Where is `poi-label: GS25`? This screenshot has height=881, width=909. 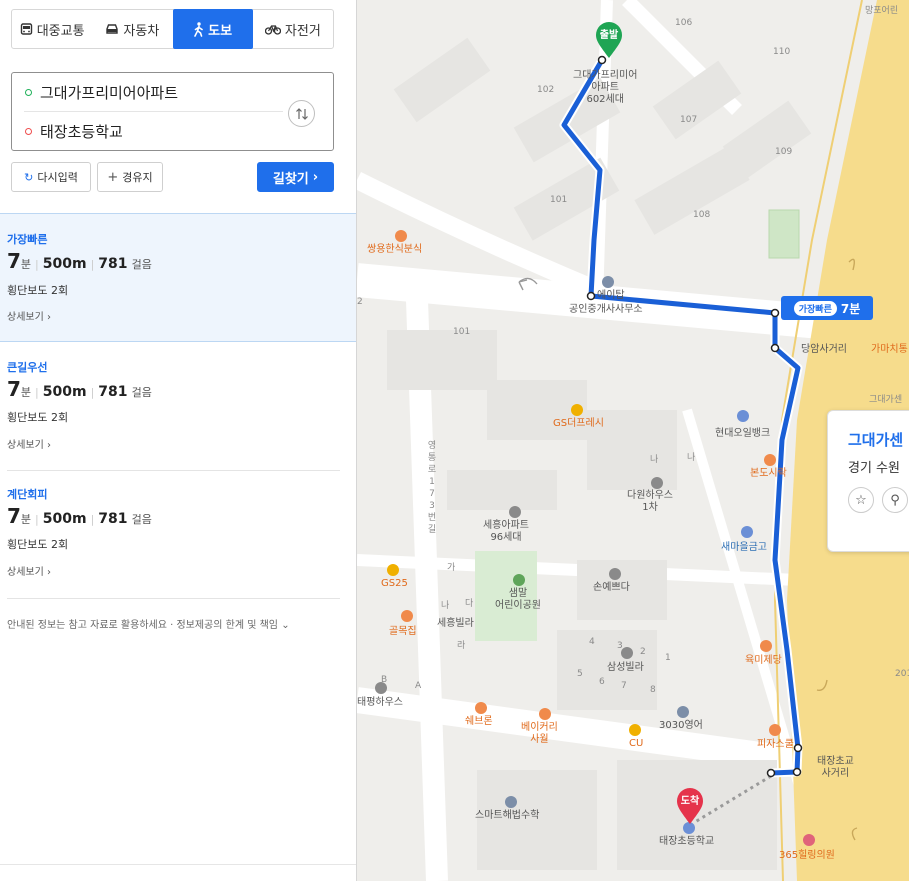
poi-label: GS25 is located at coordinates (394, 583).